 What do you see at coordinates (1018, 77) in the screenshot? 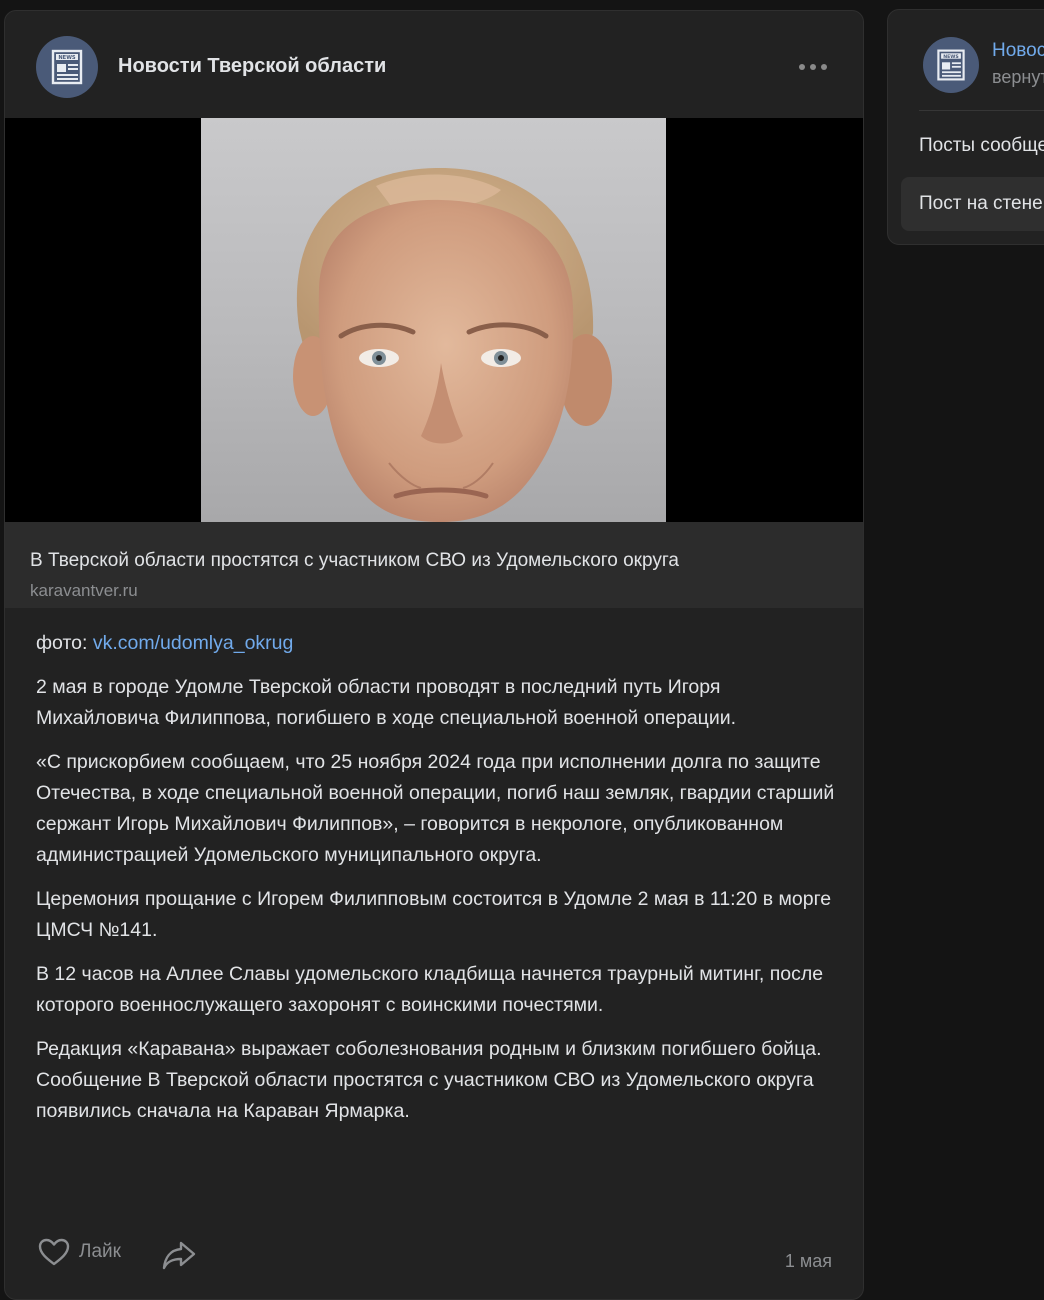
I see `sidebar-back-link: вернуться к сообществу` at bounding box center [1018, 77].